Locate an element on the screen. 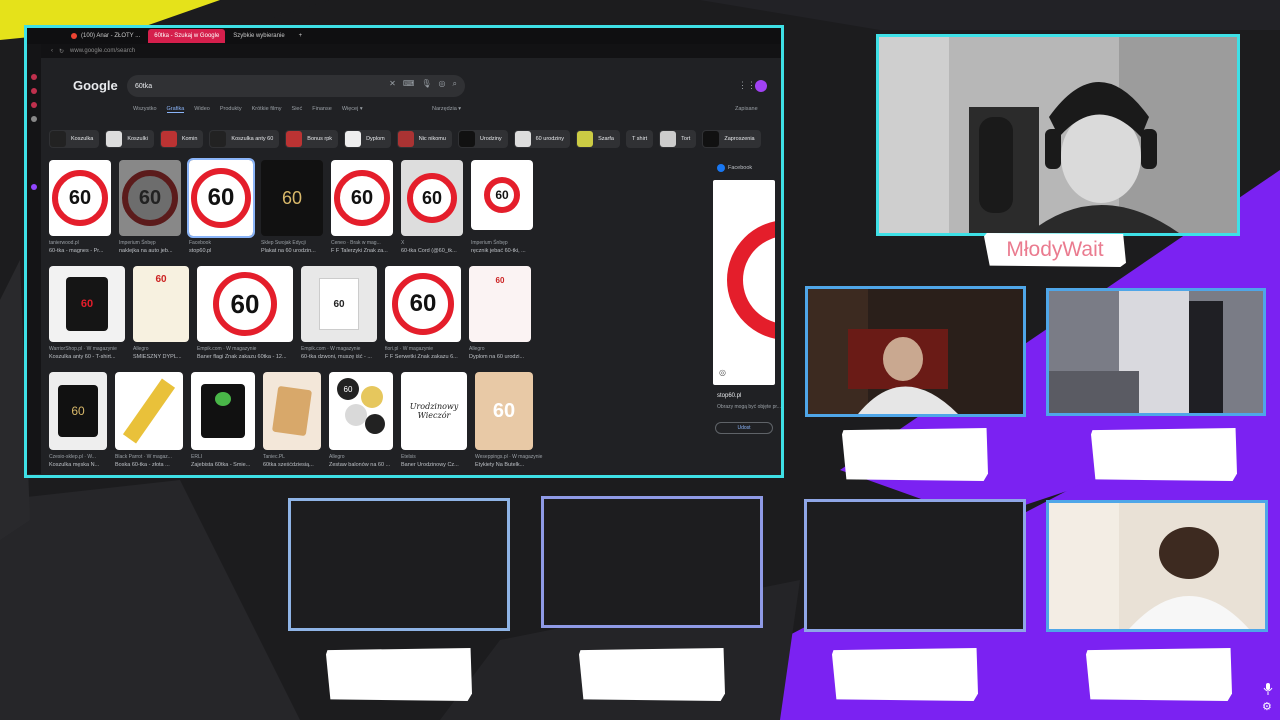 This screenshot has width=1280, height=720. avatar is located at coordinates (761, 86).